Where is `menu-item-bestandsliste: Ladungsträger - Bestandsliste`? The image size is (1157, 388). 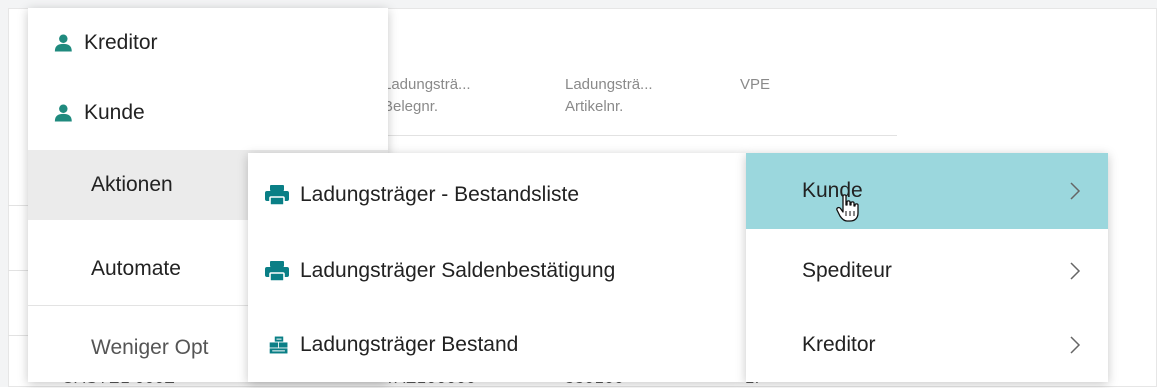 menu-item-bestandsliste: Ladungsträger - Bestandsliste is located at coordinates (497, 195).